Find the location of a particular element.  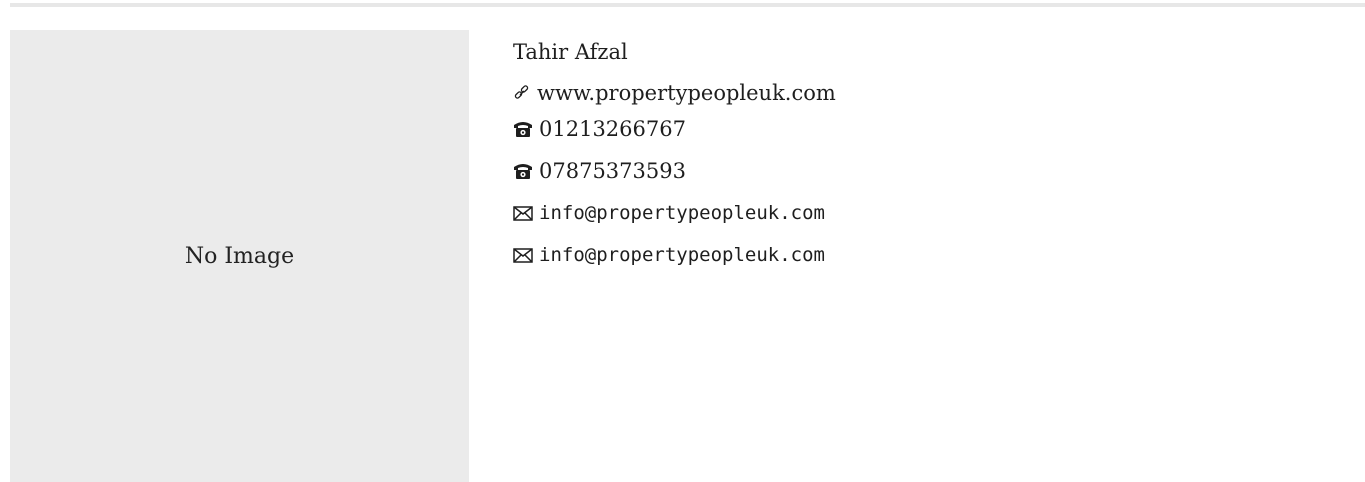

phone-row: 07875373593 is located at coordinates (674, 170).